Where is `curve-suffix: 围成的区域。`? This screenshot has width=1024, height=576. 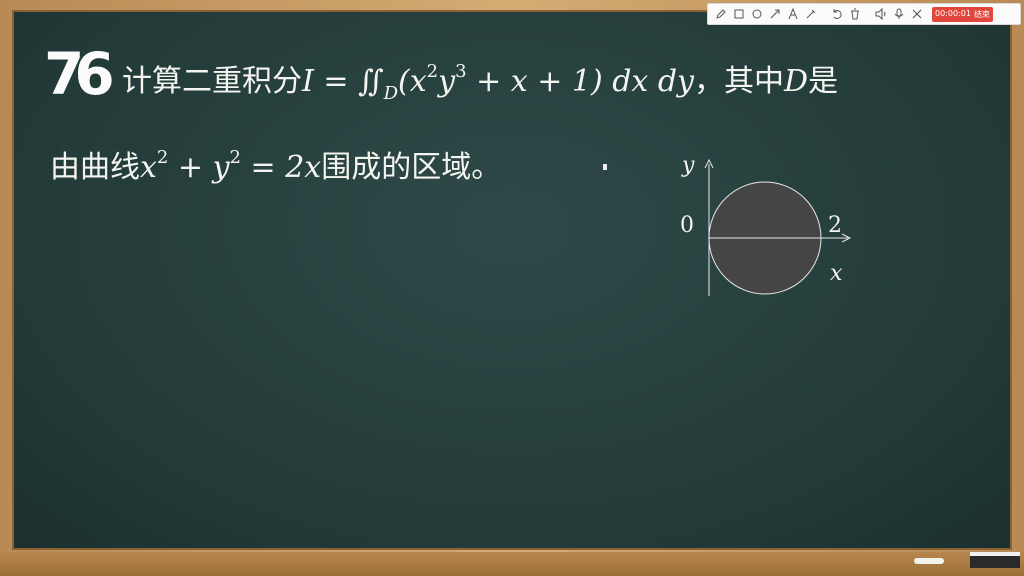 curve-suffix: 围成的区域。 is located at coordinates (411, 167).